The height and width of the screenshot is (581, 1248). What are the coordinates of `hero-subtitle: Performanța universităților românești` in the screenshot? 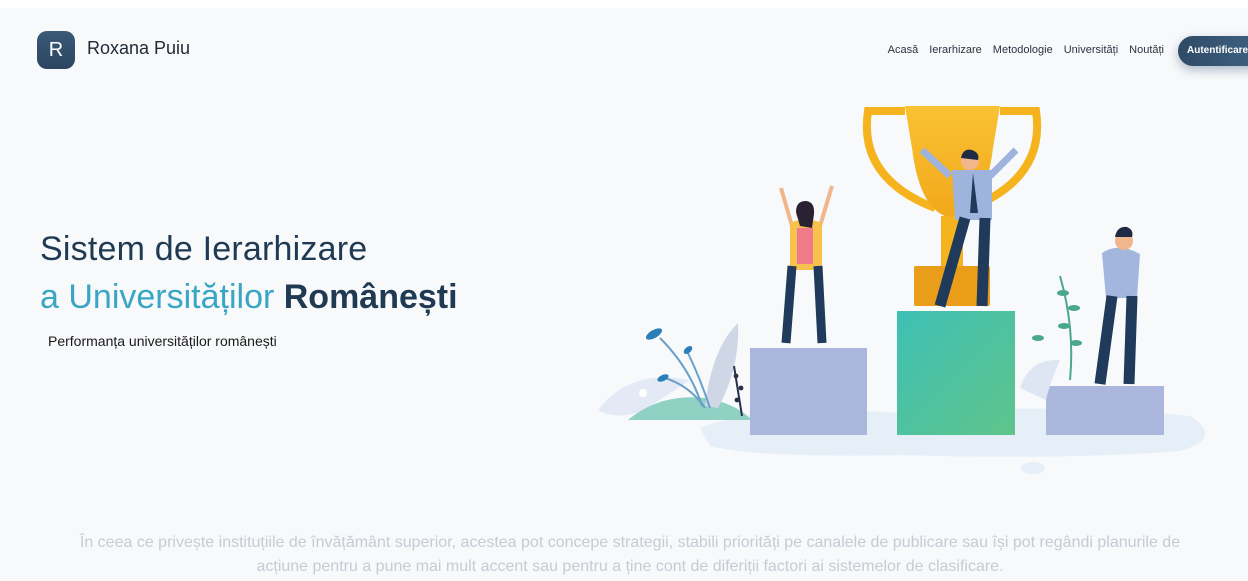 It's located at (162, 341).